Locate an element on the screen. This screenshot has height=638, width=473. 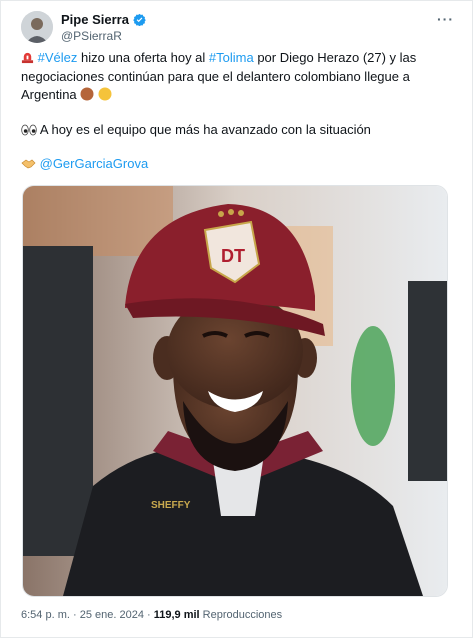
hashtag-velez: #Vélez is located at coordinates (58, 57).